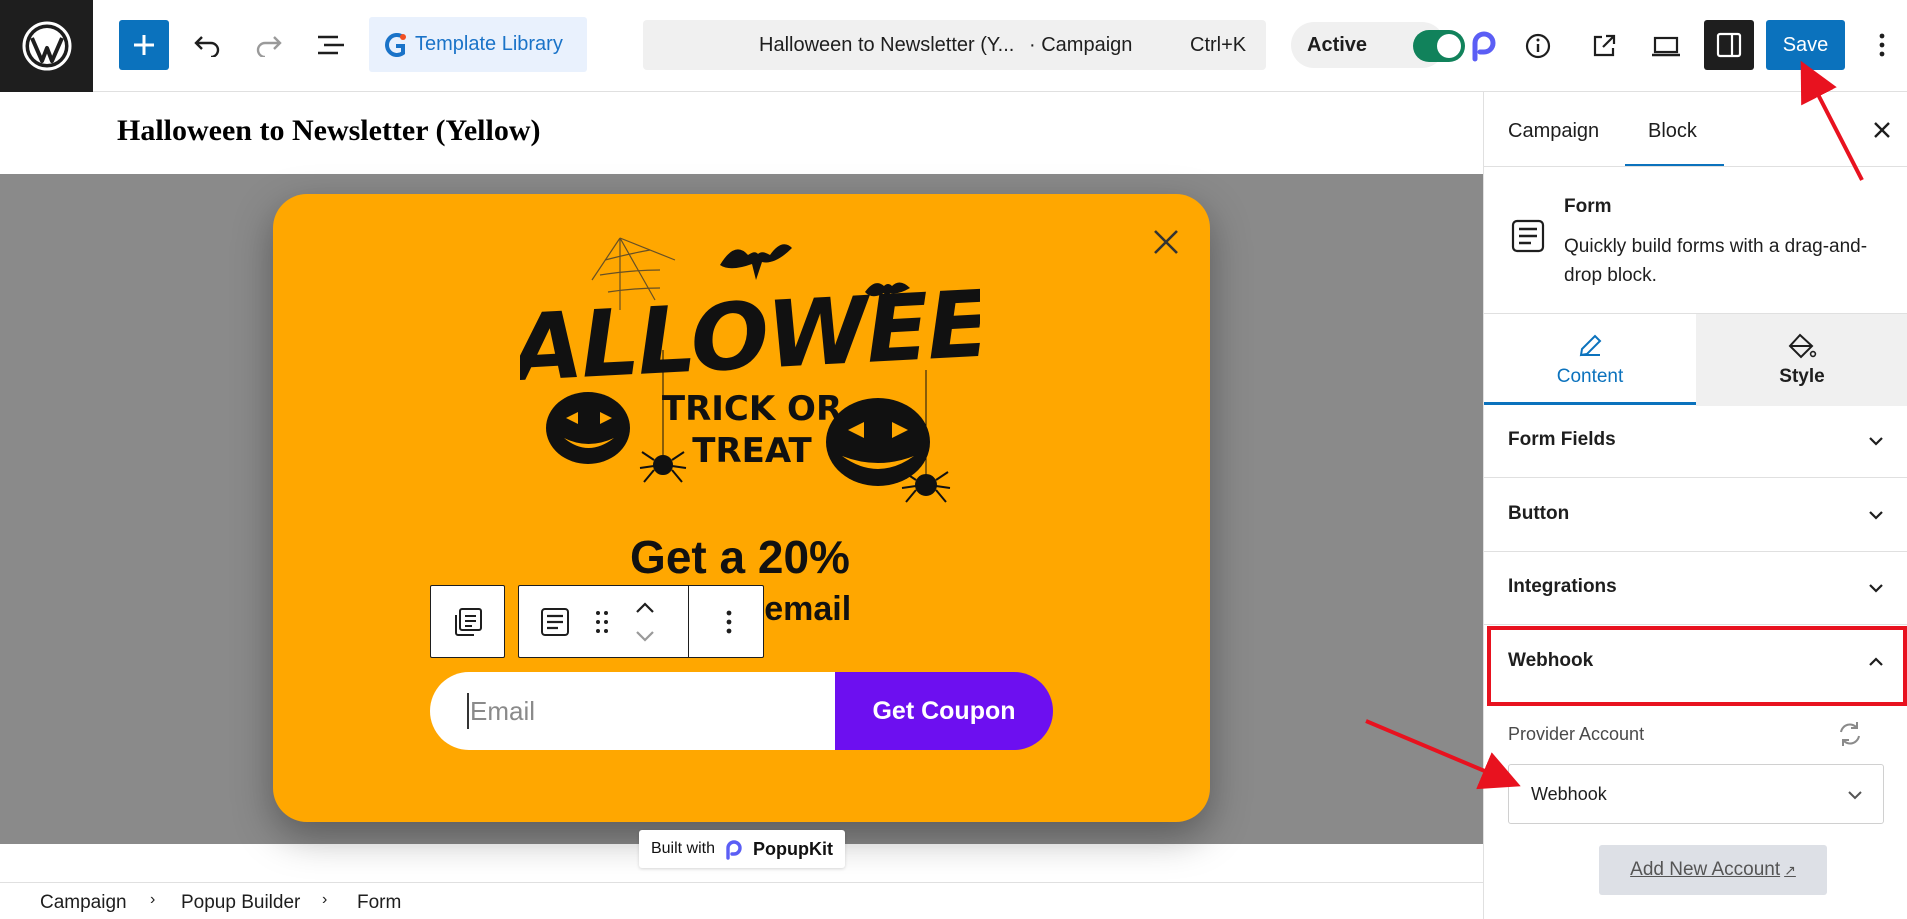 The width and height of the screenshot is (1907, 919). I want to click on built-with-brand: PopupKit, so click(793, 848).